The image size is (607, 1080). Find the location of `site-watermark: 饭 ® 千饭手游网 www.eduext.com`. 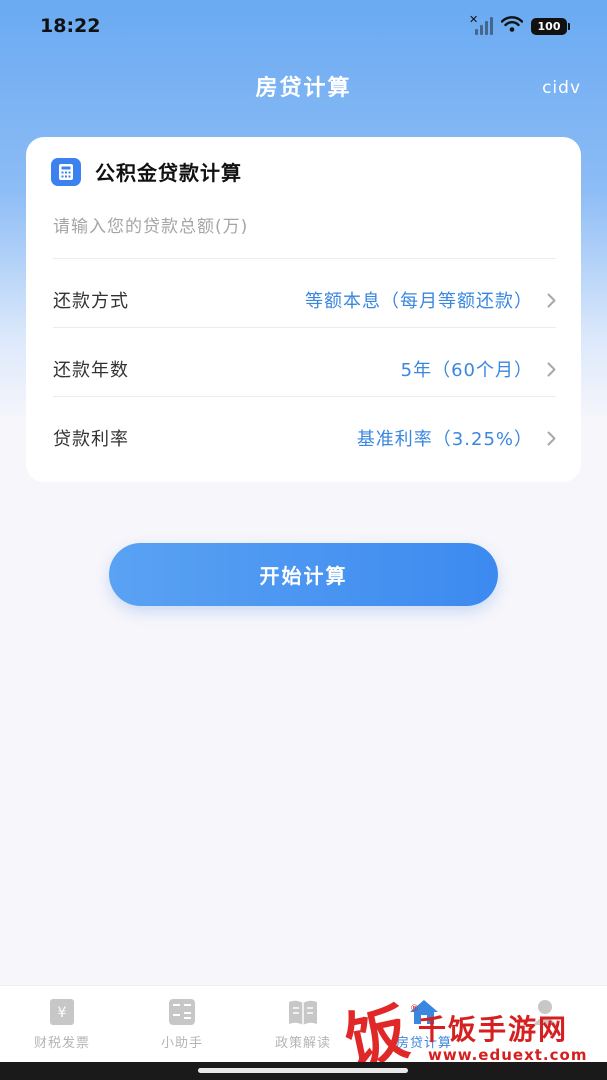

site-watermark: 饭 ® 千饭手游网 www.eduext.com is located at coordinates (469, 1036).